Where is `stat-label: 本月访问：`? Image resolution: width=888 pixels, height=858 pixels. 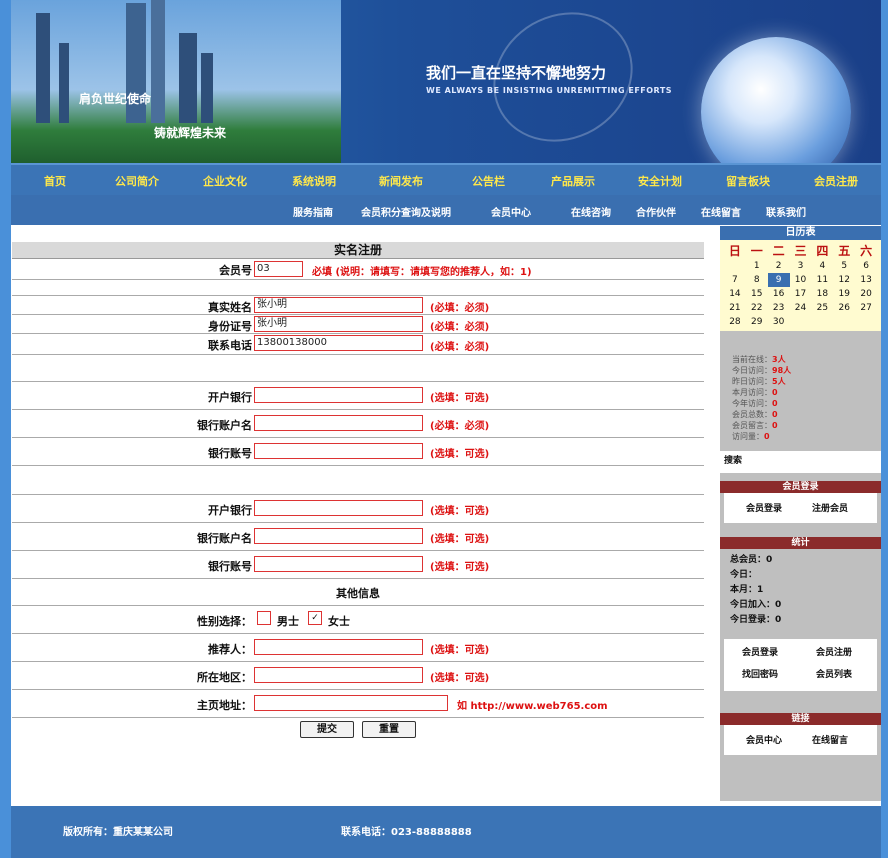 stat-label: 本月访问： is located at coordinates (752, 392).